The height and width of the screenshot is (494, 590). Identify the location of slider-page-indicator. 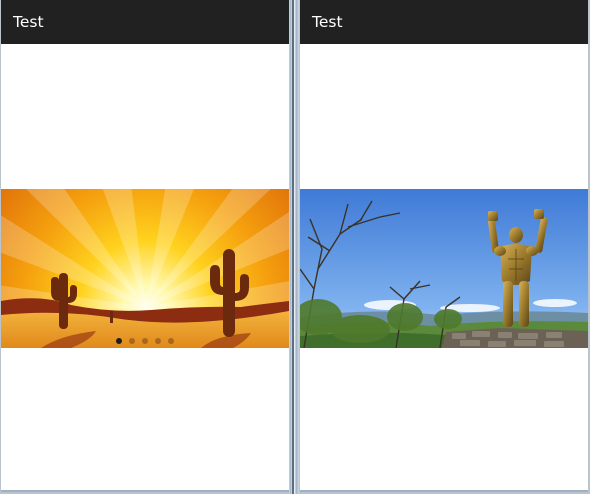
(145, 341).